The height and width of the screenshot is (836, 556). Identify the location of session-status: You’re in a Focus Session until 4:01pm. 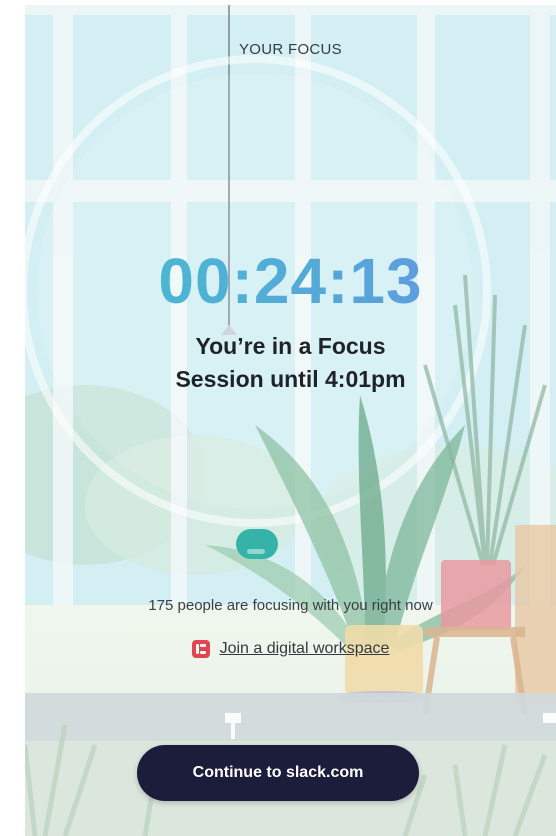
(290, 363).